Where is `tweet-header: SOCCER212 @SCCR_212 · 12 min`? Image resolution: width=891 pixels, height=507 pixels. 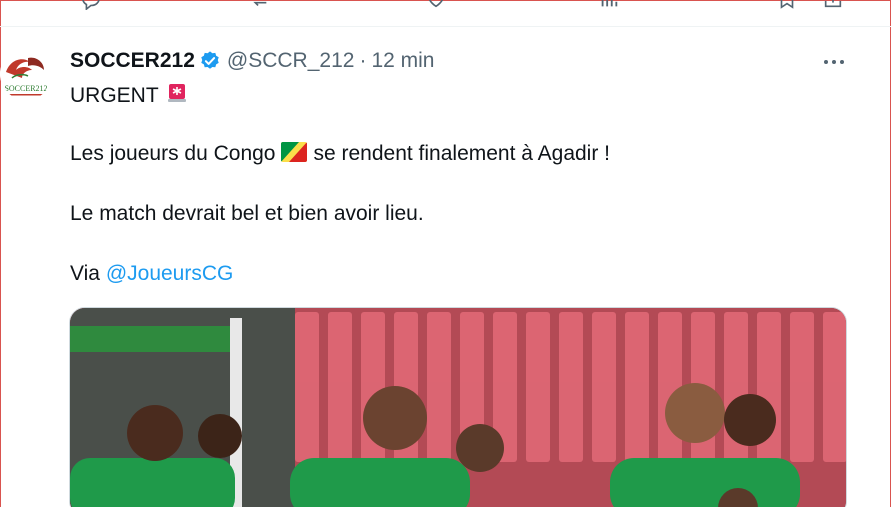
tweet-header: SOCCER212 @SCCR_212 · 12 min is located at coordinates (252, 61).